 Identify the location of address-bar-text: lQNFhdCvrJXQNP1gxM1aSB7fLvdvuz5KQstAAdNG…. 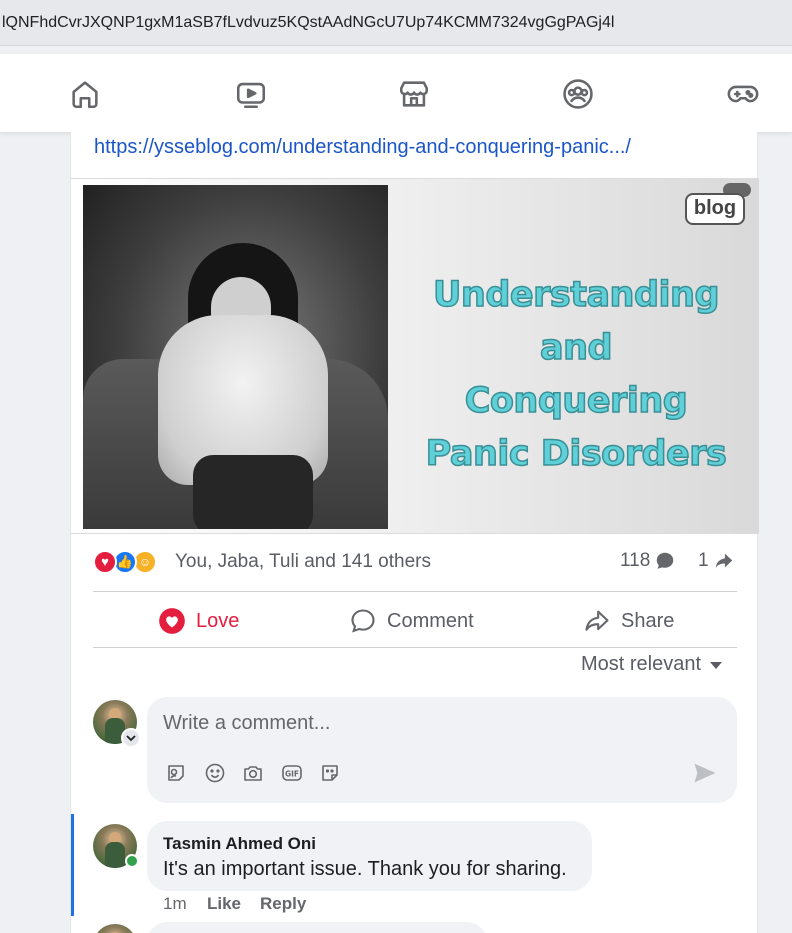
(308, 22).